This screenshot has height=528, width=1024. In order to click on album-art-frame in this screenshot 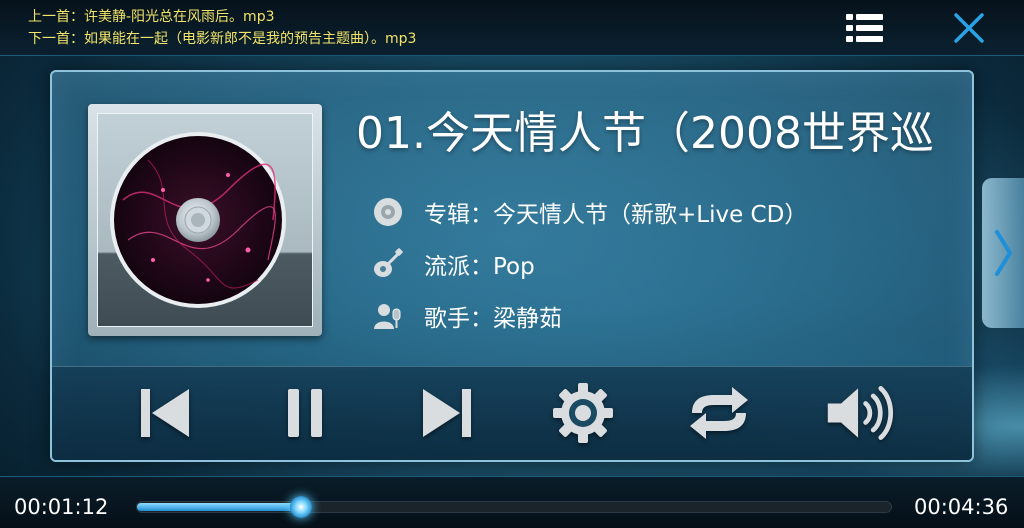, I will do `click(205, 220)`.